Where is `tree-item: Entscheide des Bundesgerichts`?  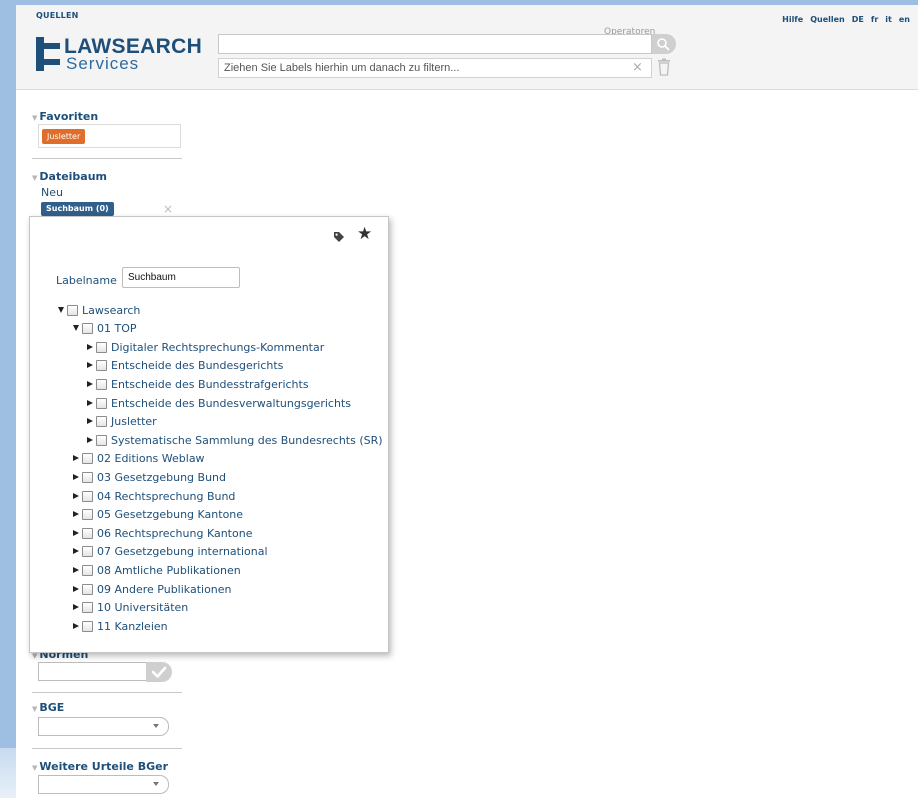 tree-item: Entscheide des Bundesgerichts is located at coordinates (185, 365).